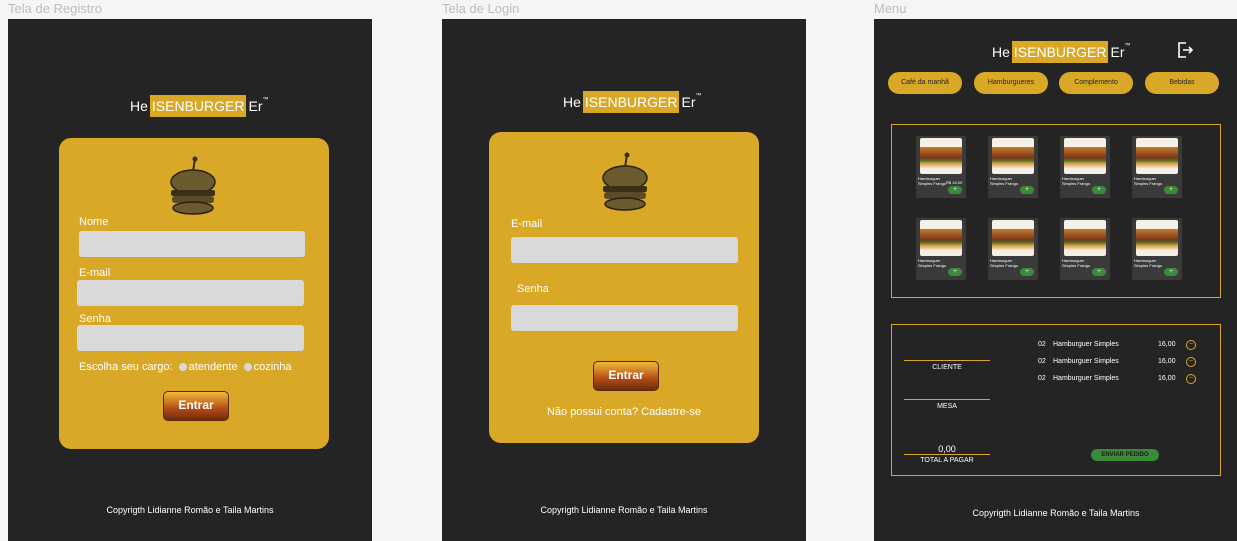 This screenshot has height=541, width=1237. What do you see at coordinates (947, 367) in the screenshot?
I see `cliente-label: CLIENTE` at bounding box center [947, 367].